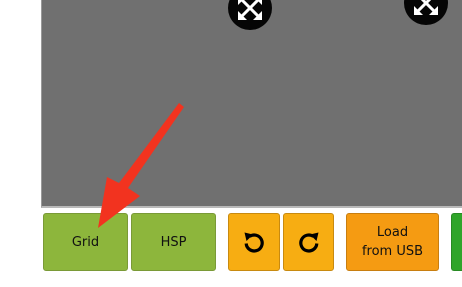 This screenshot has width=462, height=287. I want to click on grid-button-label: Grid, so click(85, 242).